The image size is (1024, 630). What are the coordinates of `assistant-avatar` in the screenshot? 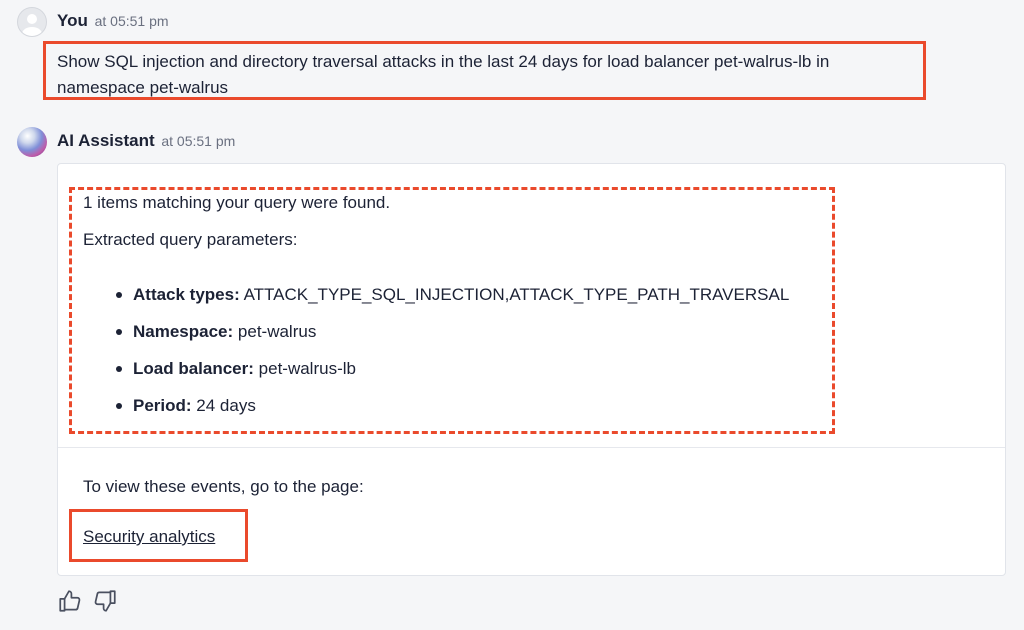 It's located at (32, 142).